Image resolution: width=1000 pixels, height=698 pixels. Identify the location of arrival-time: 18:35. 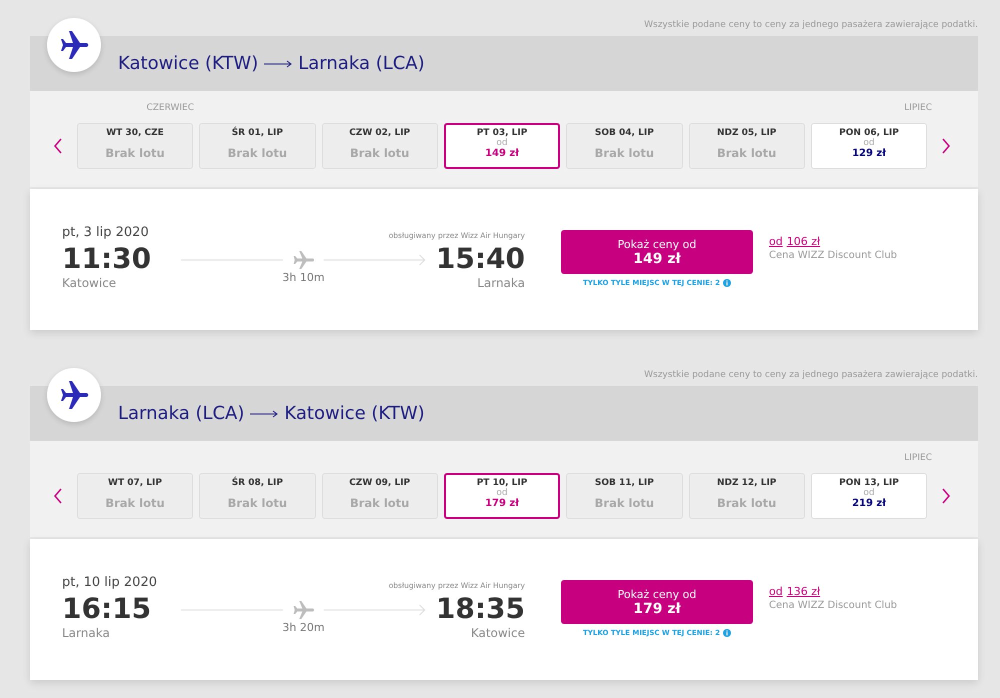
(480, 609).